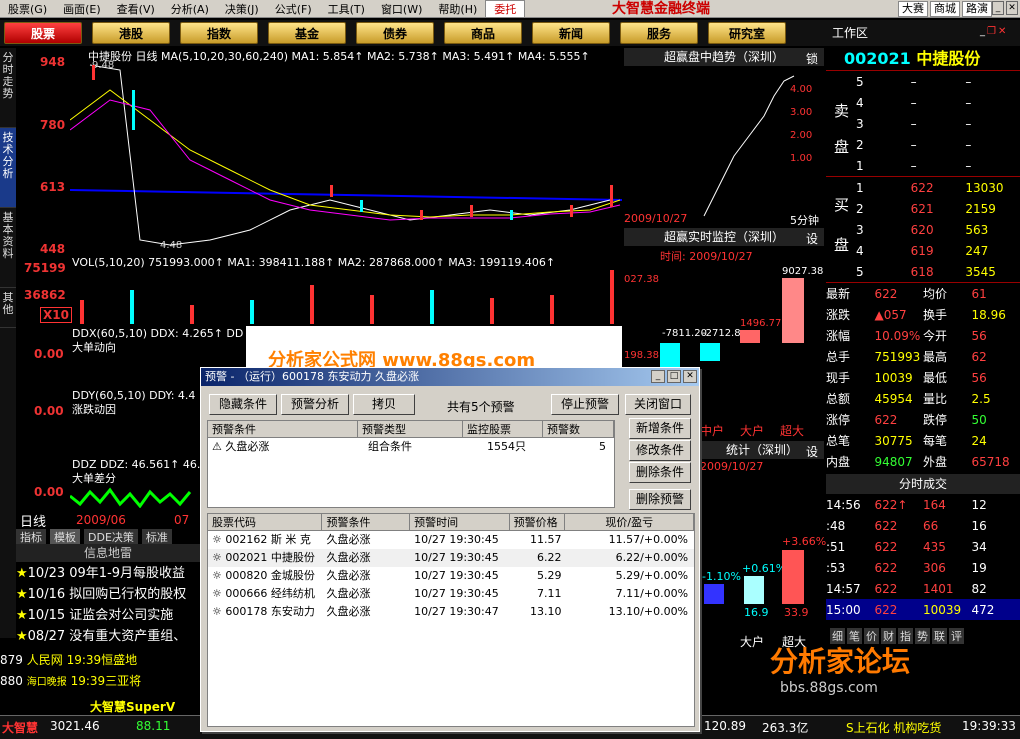  What do you see at coordinates (108, 553) in the screenshot?
I see `news-title: 信息地雷` at bounding box center [108, 553].